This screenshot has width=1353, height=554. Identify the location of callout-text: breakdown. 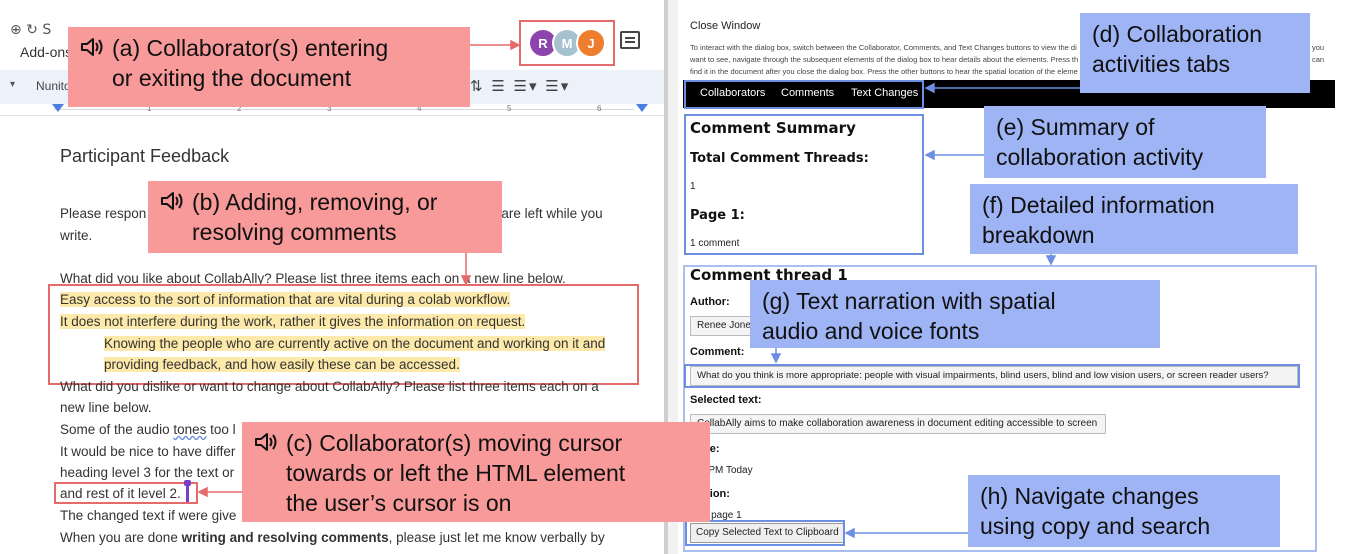
(1038, 235).